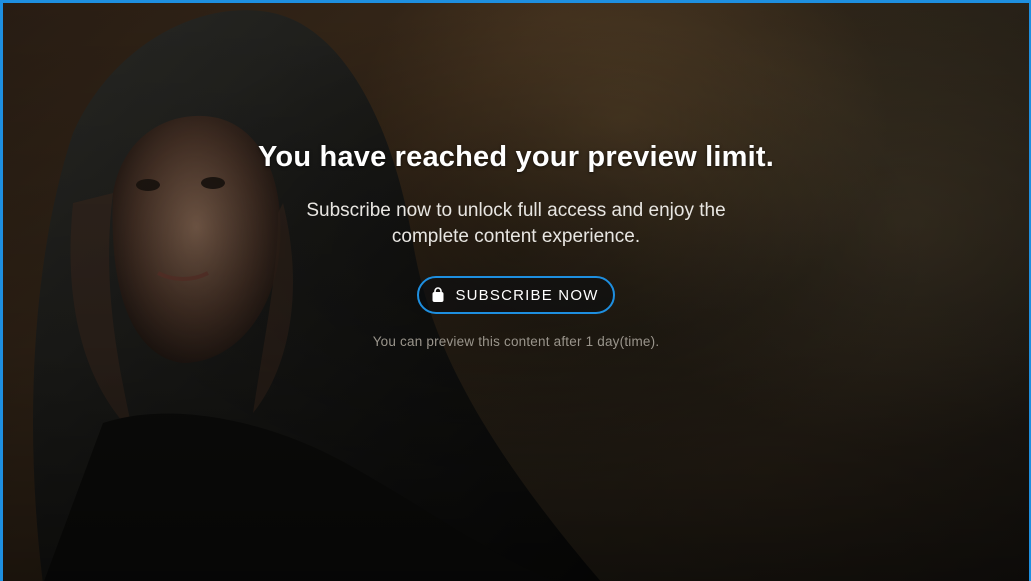 The width and height of the screenshot is (1031, 581). Describe the element at coordinates (438, 294) in the screenshot. I see `shopping-bag-icon` at that location.